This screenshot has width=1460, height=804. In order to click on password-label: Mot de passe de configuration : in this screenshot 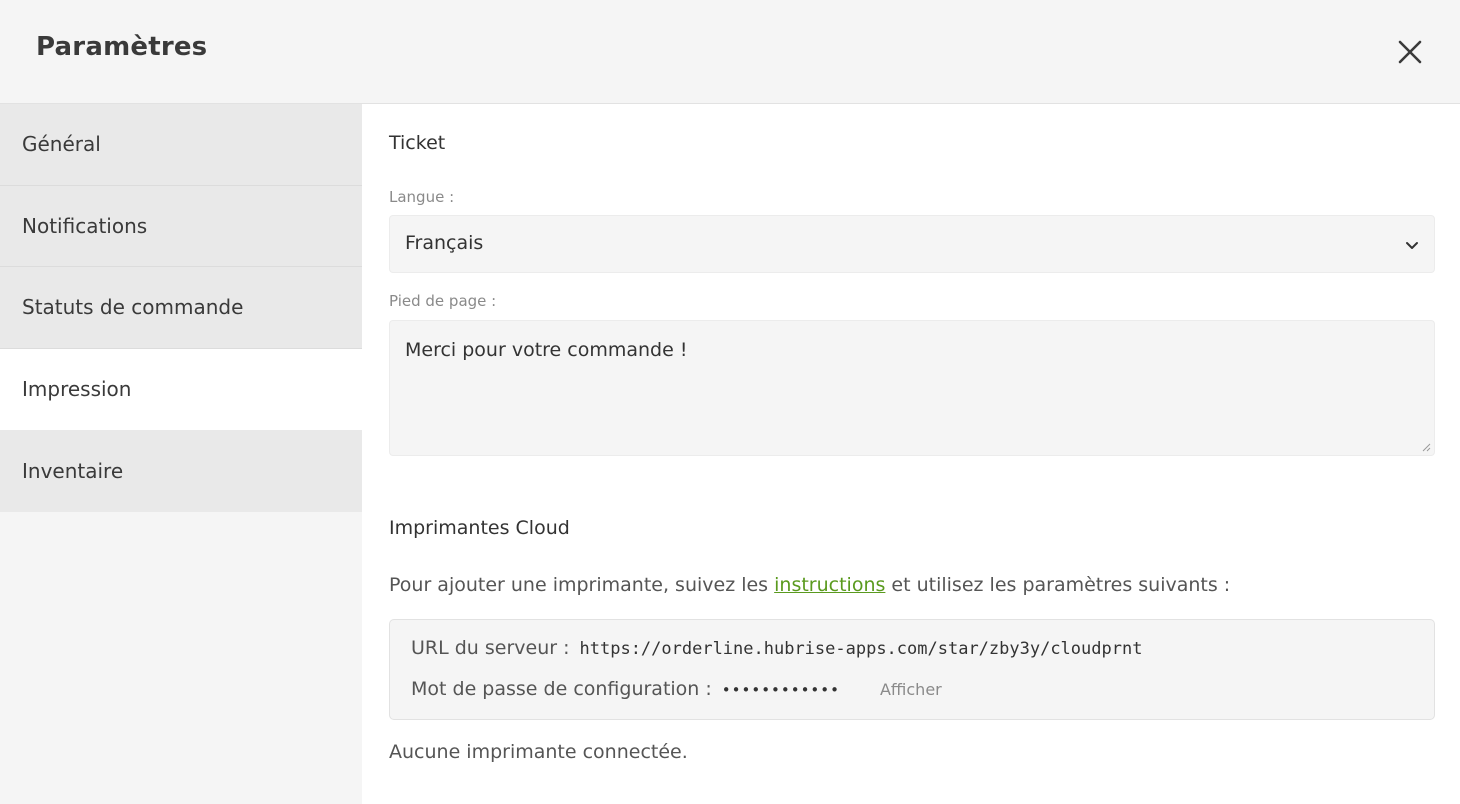, I will do `click(561, 689)`.